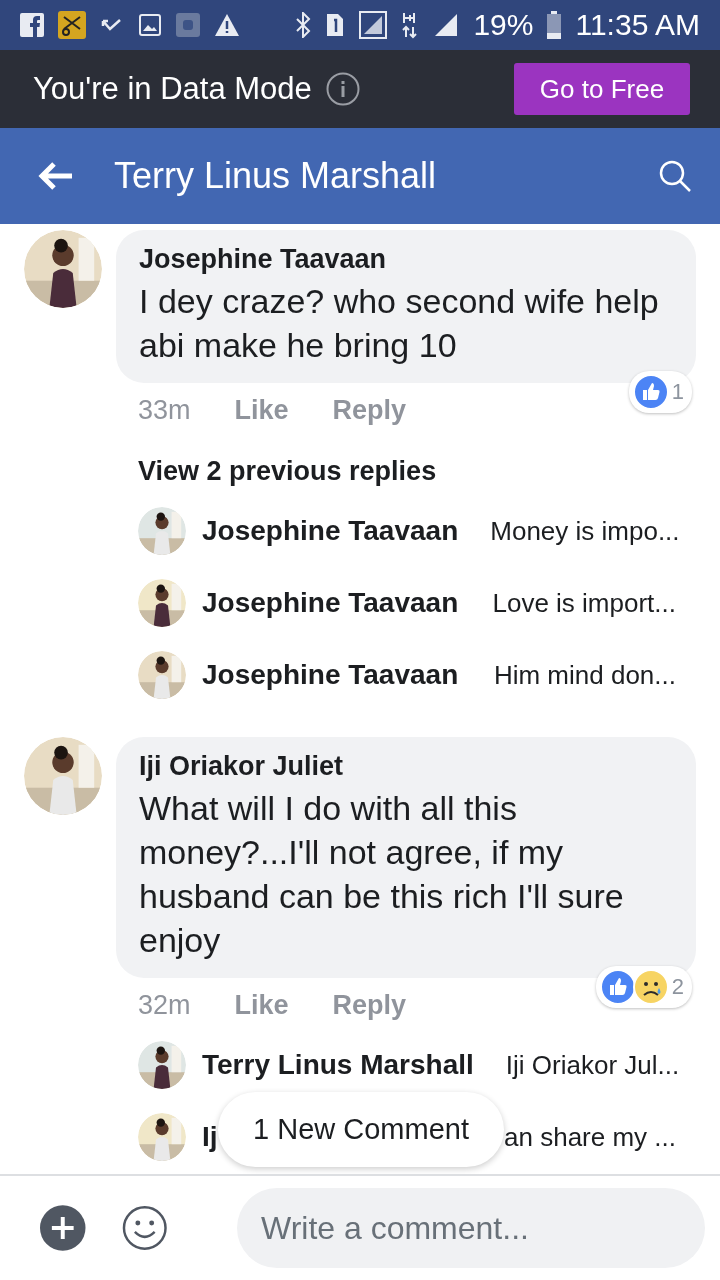 This screenshot has height=1280, width=720. Describe the element at coordinates (650, 987) in the screenshot. I see `sad-face-icon` at that location.